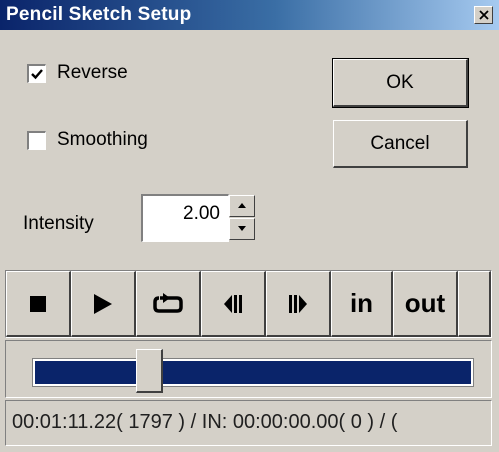 The height and width of the screenshot is (452, 499). Describe the element at coordinates (36, 140) in the screenshot. I see `smoothing-checkbox` at that location.